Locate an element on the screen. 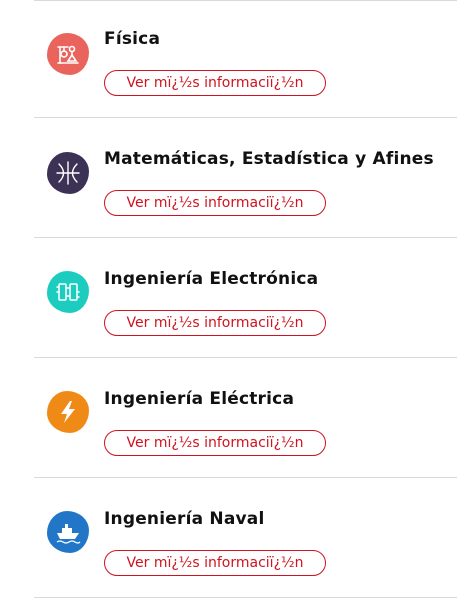  circuit-icon is located at coordinates (68, 292).